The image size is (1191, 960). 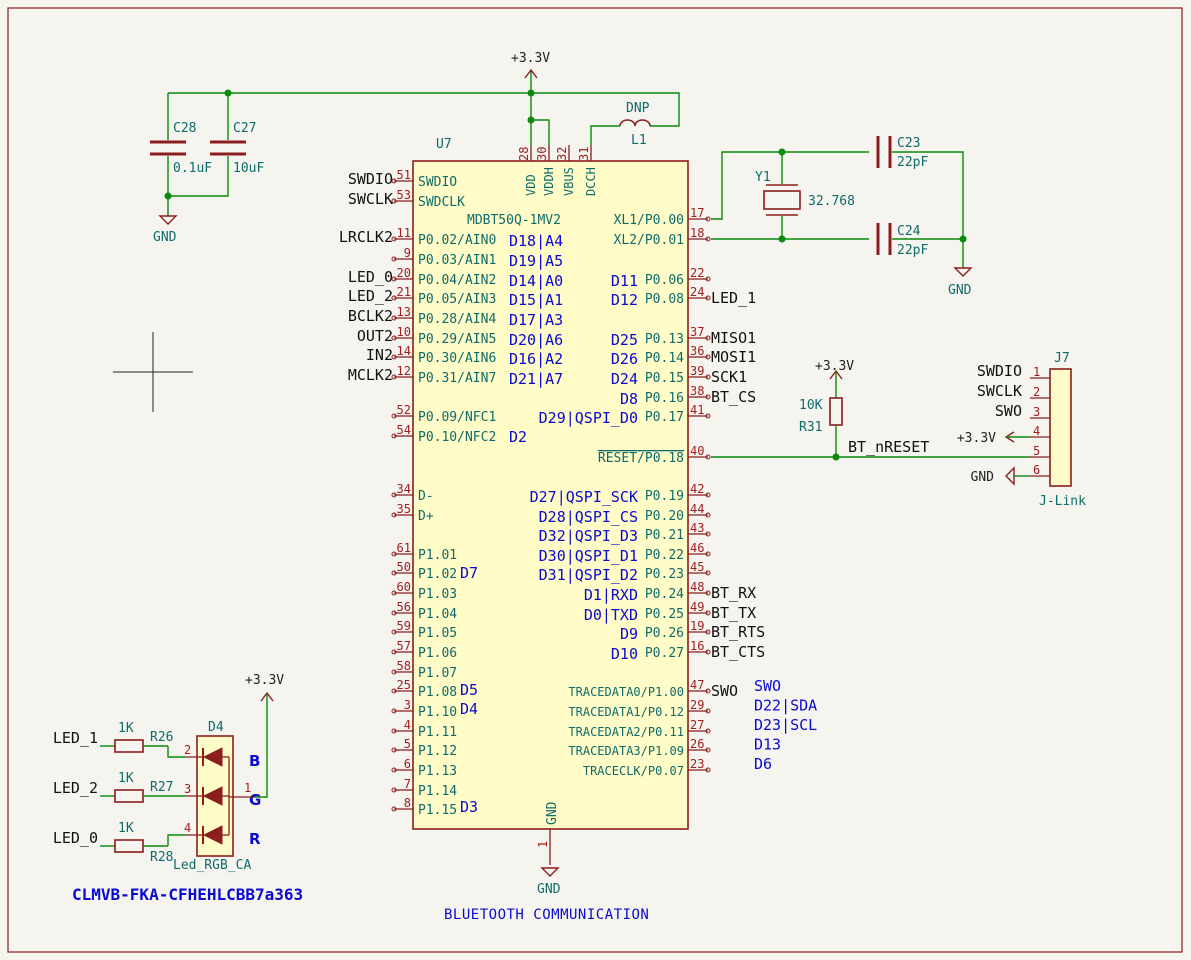 What do you see at coordinates (444, 144) in the screenshot?
I see `u7-ref: U7` at bounding box center [444, 144].